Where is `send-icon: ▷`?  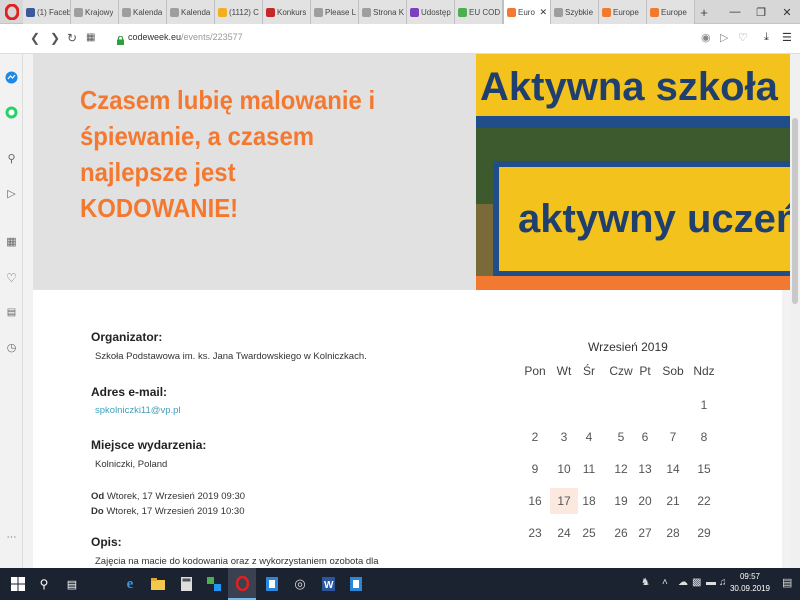
send-icon: ▷ is located at coordinates (11, 193).